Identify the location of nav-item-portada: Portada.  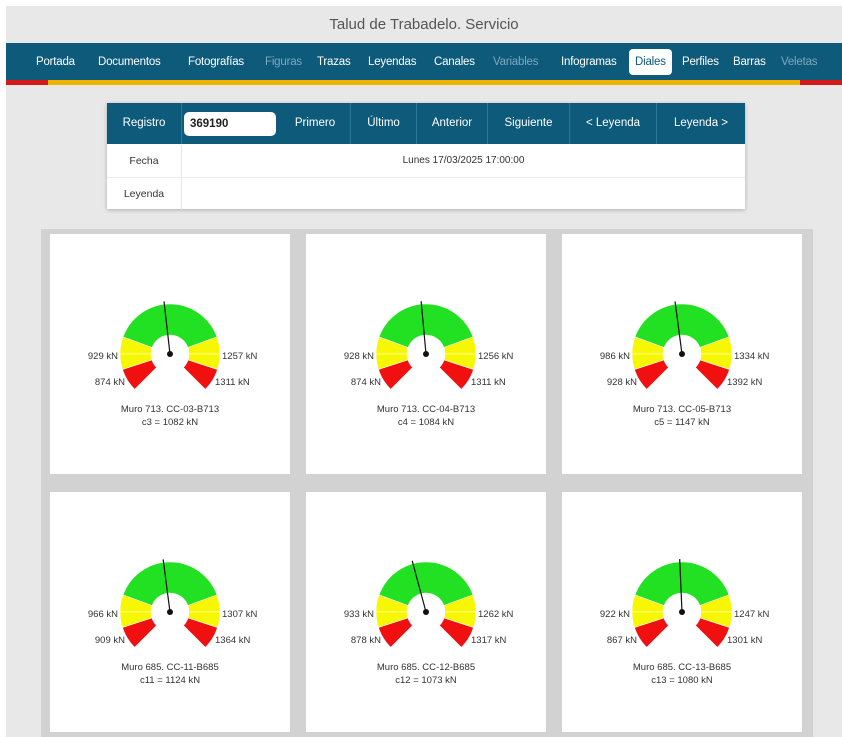
(55, 62).